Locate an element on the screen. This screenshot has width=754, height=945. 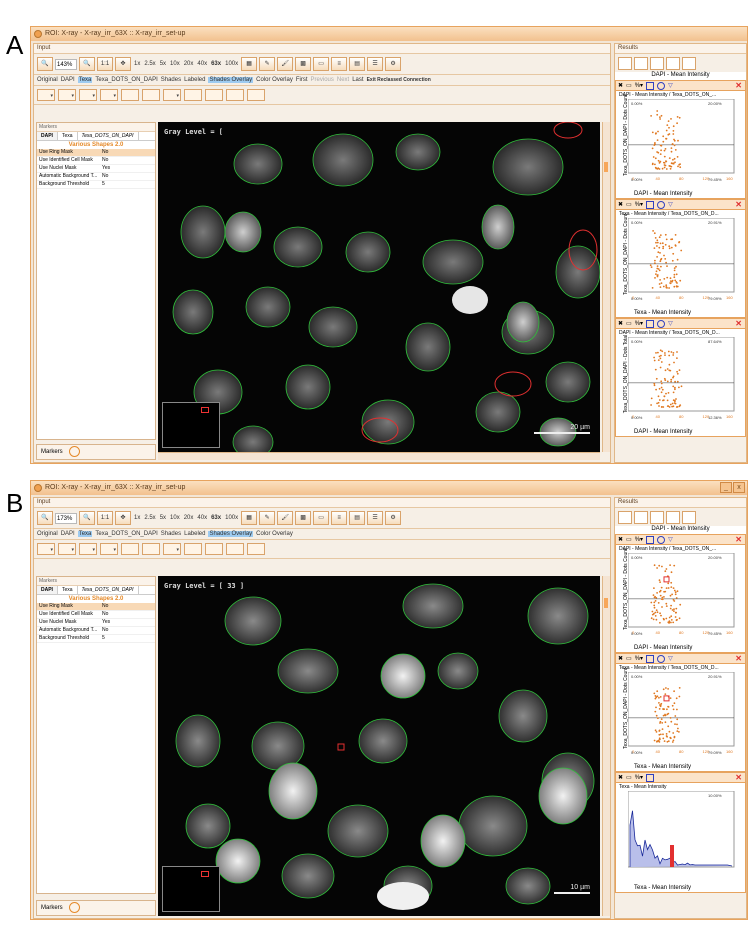
rectangle-tool-icon: ▾ is located at coordinates (46, 549).